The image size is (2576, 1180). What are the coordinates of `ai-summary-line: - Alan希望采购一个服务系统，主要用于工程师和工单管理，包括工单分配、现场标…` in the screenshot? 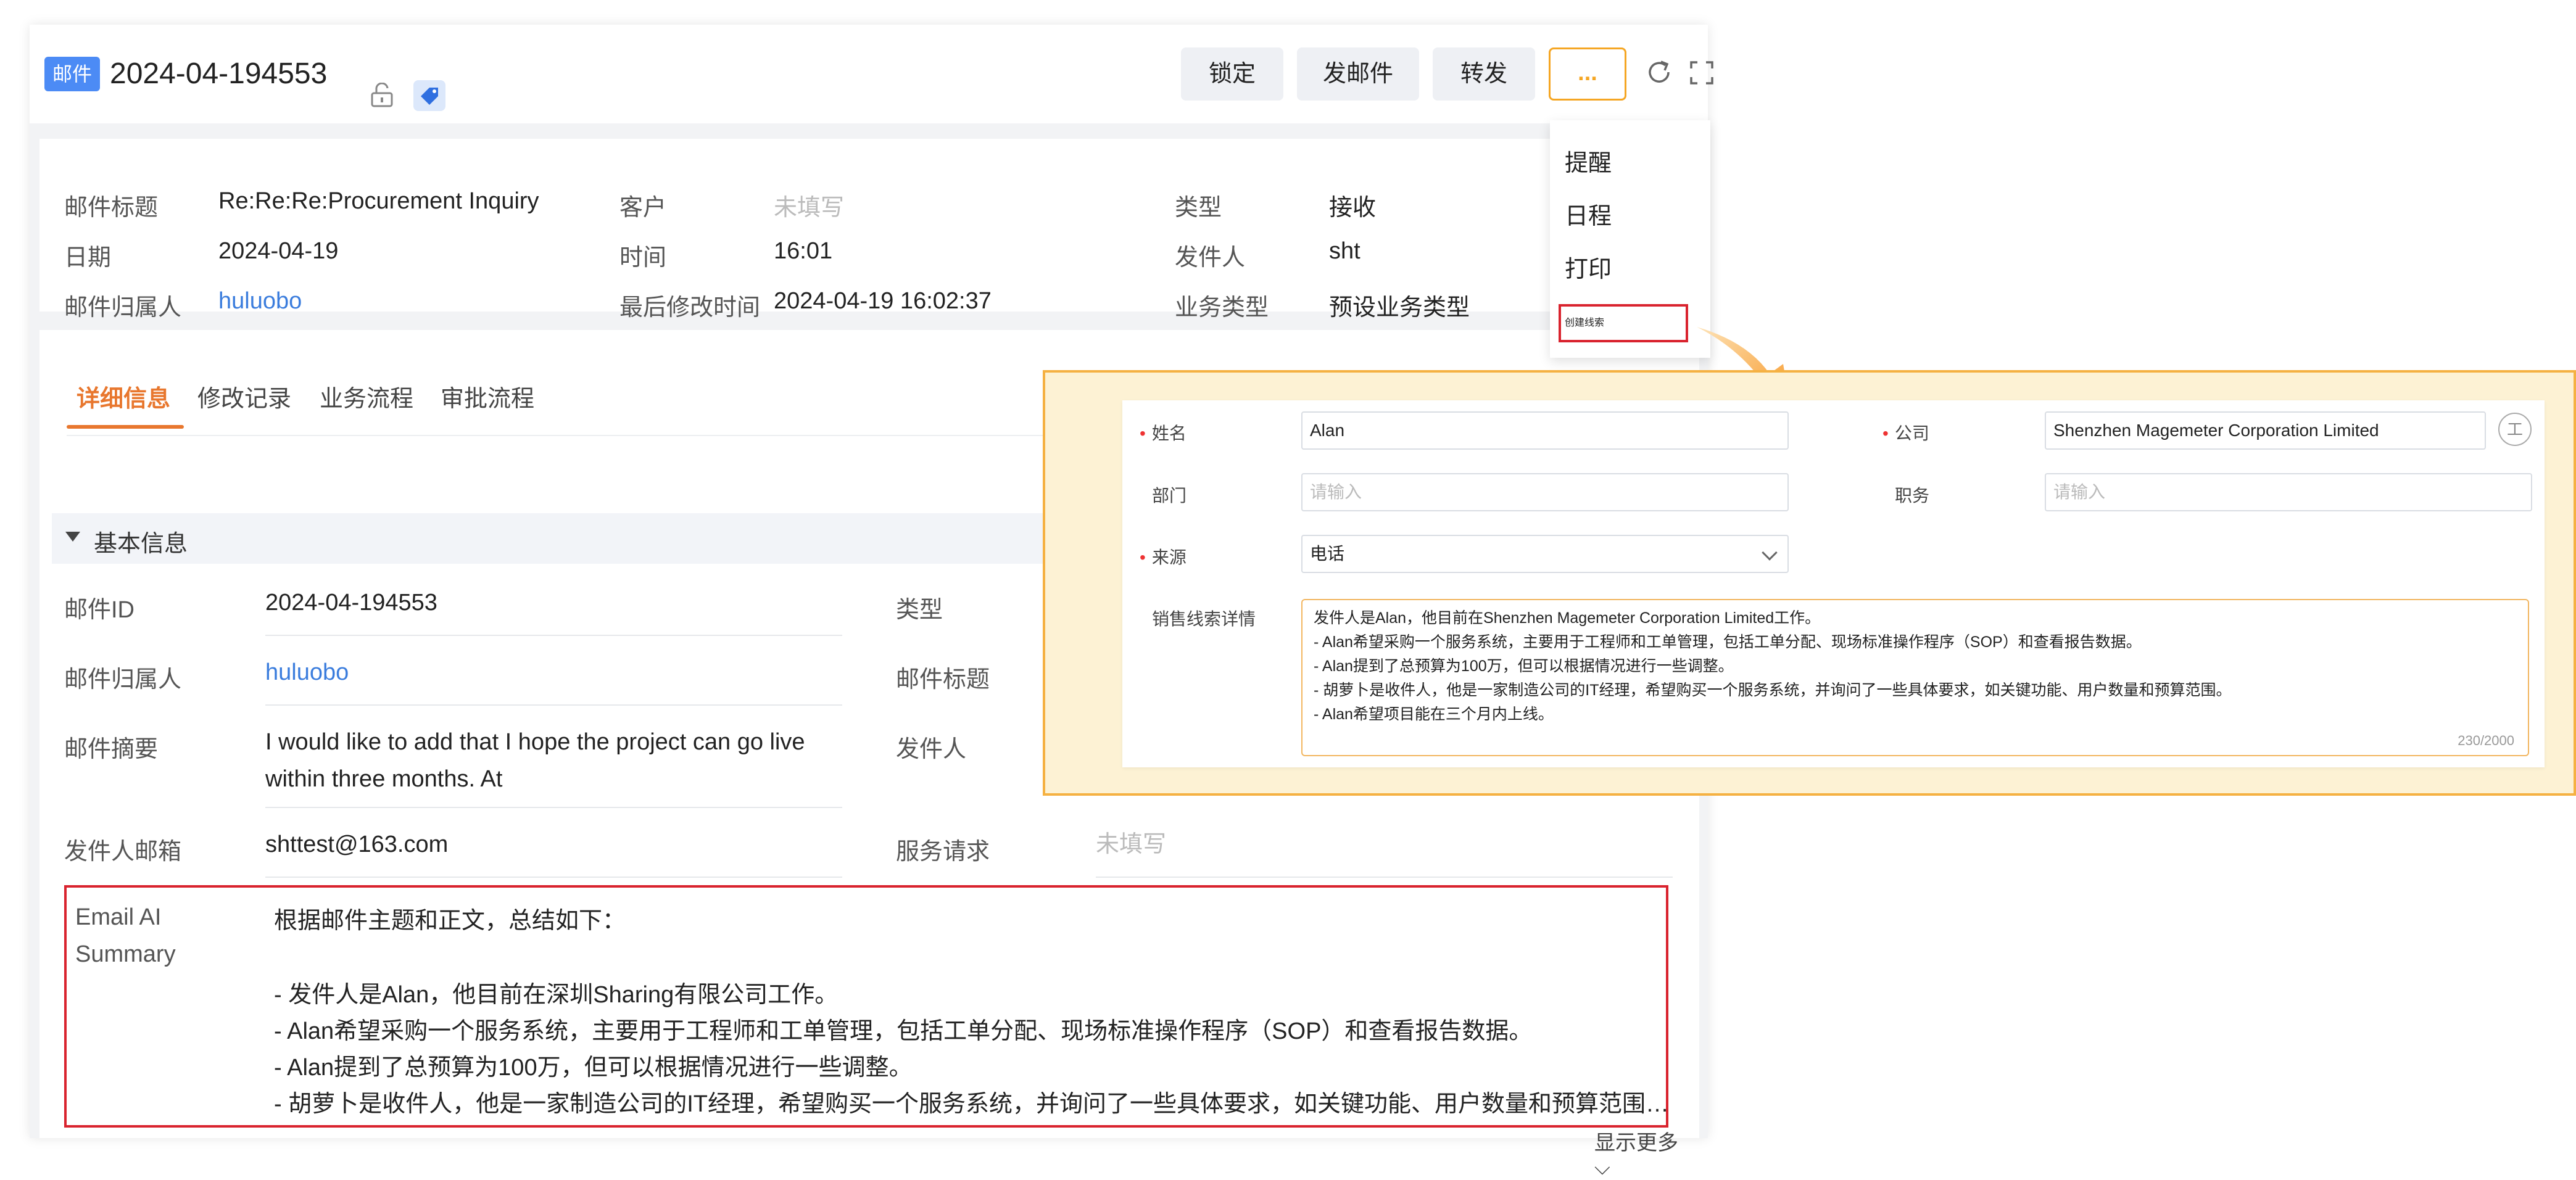 It's located at (903, 1031).